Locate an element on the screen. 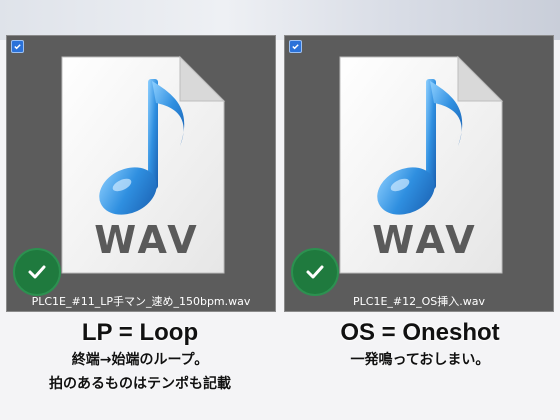 The image size is (560, 420). caption-oneshot: OS = Oneshot 一発鳴っておしまい。 is located at coordinates (420, 345).